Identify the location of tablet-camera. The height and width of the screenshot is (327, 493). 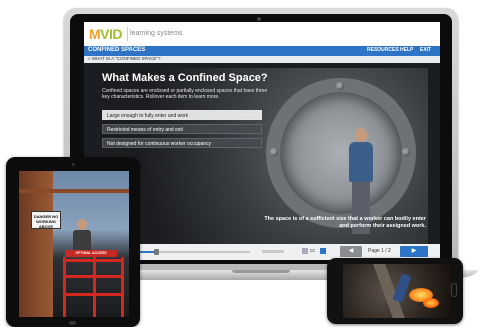
(73, 164).